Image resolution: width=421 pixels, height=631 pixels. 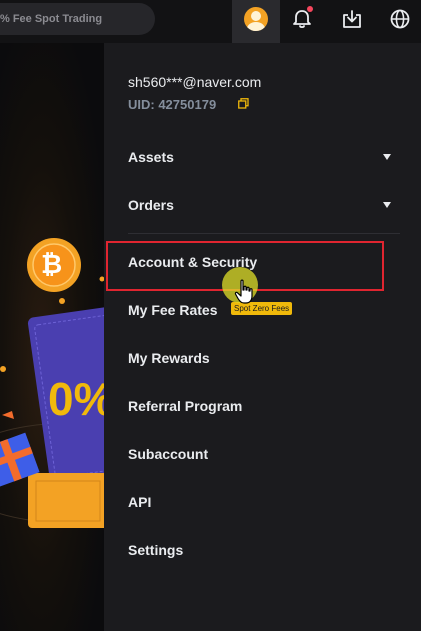 What do you see at coordinates (195, 82) in the screenshot?
I see `user-email: sh560***@naver.com` at bounding box center [195, 82].